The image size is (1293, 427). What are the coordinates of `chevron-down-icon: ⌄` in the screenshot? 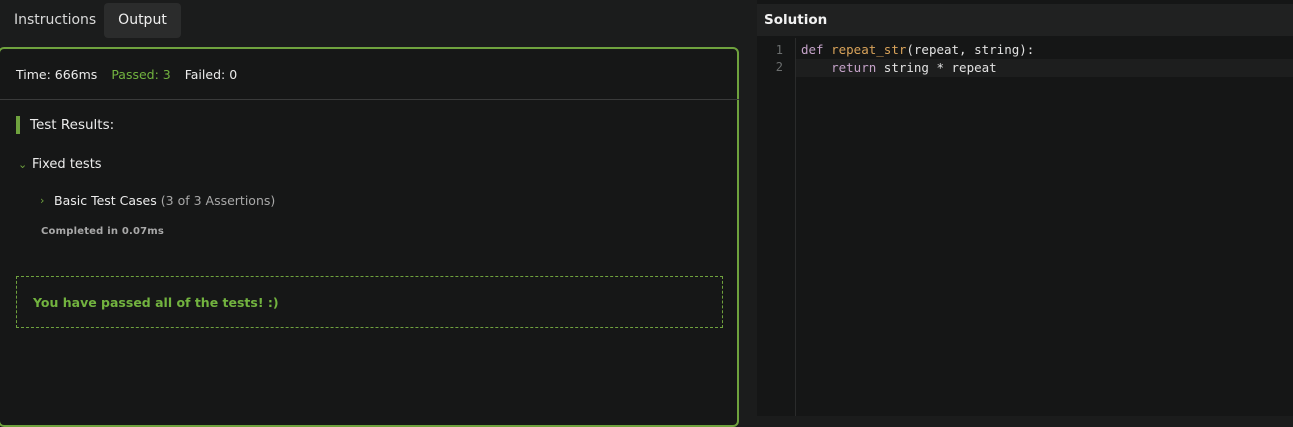 It's located at (23, 164).